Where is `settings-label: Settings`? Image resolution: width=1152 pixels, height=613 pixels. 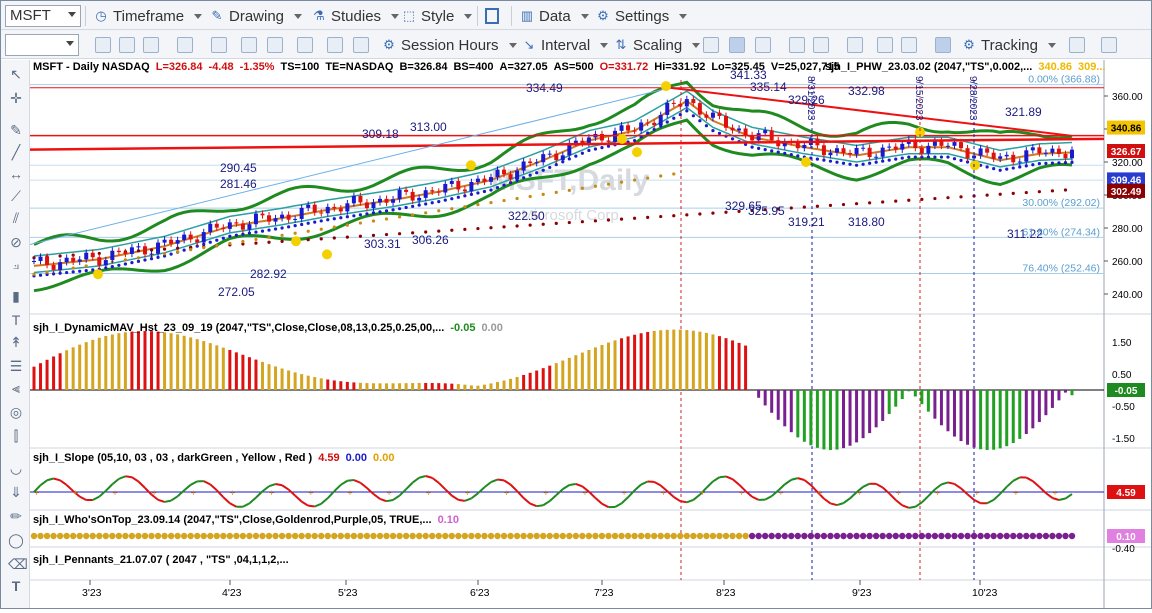
settings-label: Settings is located at coordinates (642, 16).